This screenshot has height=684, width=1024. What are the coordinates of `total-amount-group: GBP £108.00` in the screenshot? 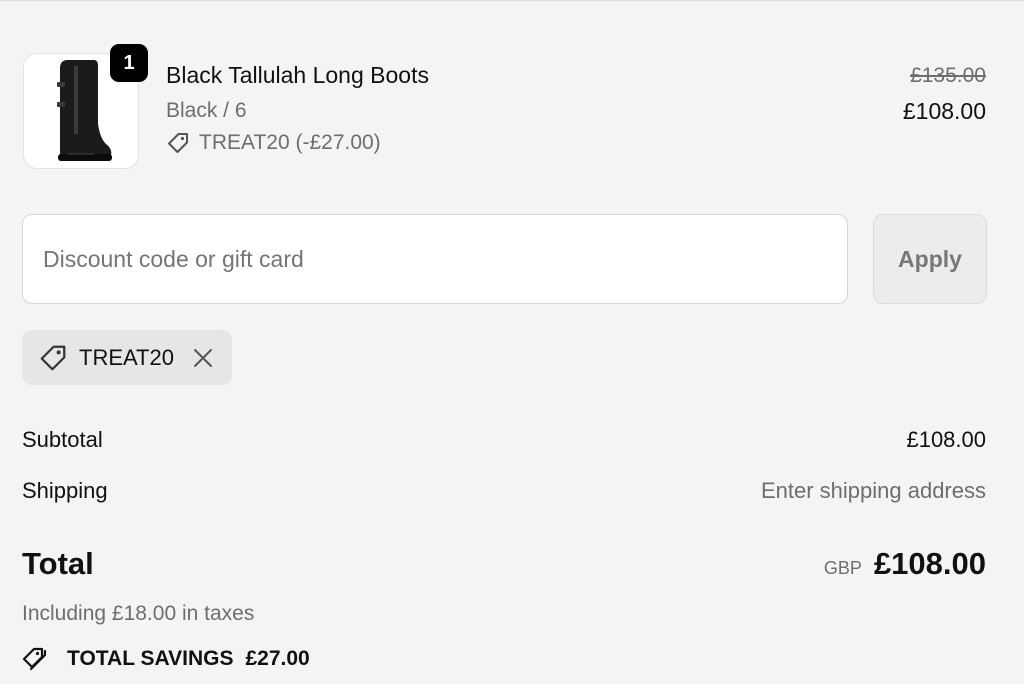 It's located at (905, 564).